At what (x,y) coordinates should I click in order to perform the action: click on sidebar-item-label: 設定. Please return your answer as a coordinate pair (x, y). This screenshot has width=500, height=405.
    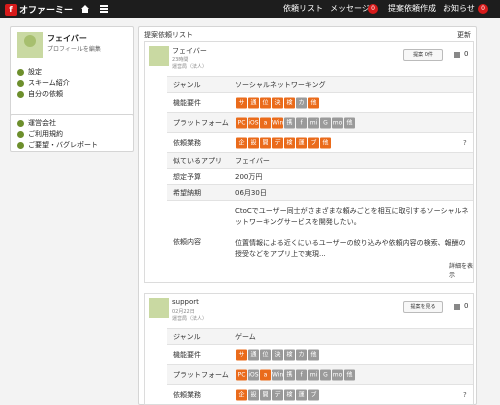
    Looking at the image, I should click on (35, 72).